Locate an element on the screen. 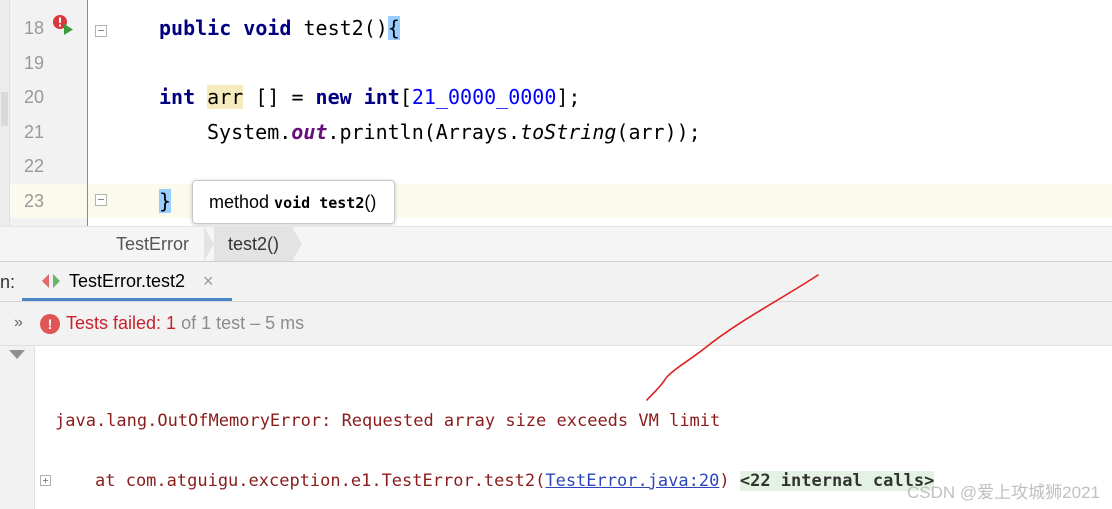 The height and width of the screenshot is (509, 1112). console-gutter is located at coordinates (17, 427).